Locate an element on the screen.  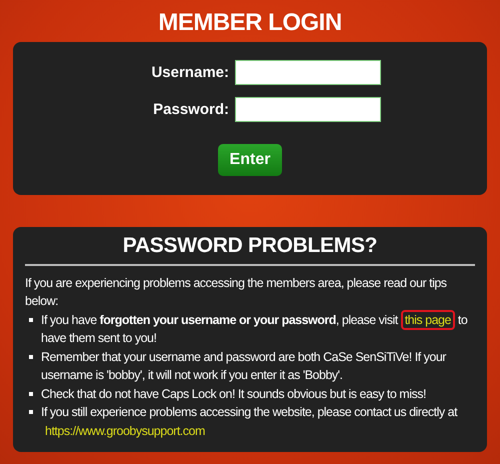
tip-text: If you have forgotten your username or your password, please visit this page to have them sent to you! is located at coordinates (258, 329).